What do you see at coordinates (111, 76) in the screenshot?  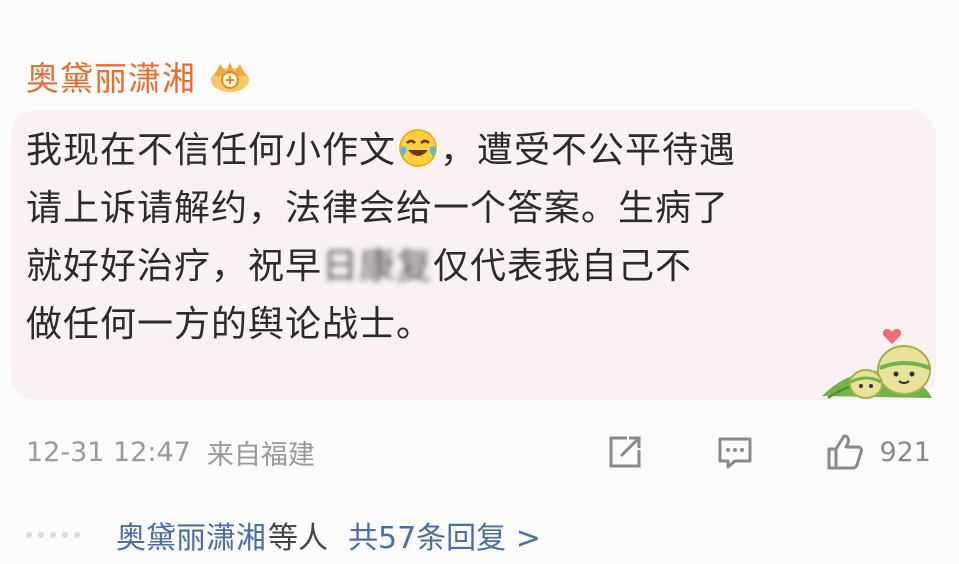 I see `comment-username: 奥黛丽潇湘` at bounding box center [111, 76].